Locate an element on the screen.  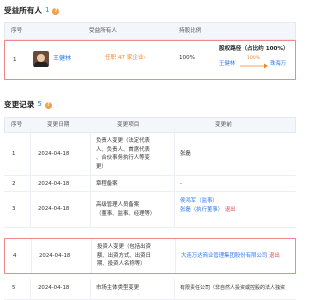
avatar is located at coordinates (41, 59).